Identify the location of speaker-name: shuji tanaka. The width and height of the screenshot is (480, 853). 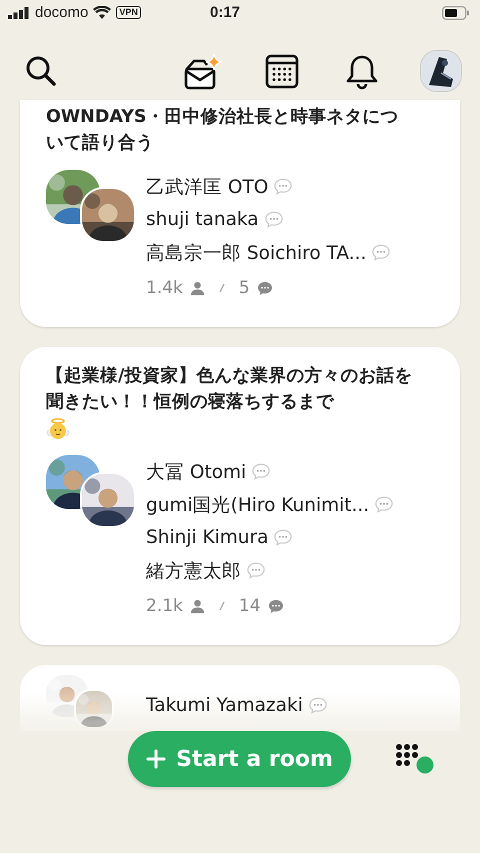
(202, 219).